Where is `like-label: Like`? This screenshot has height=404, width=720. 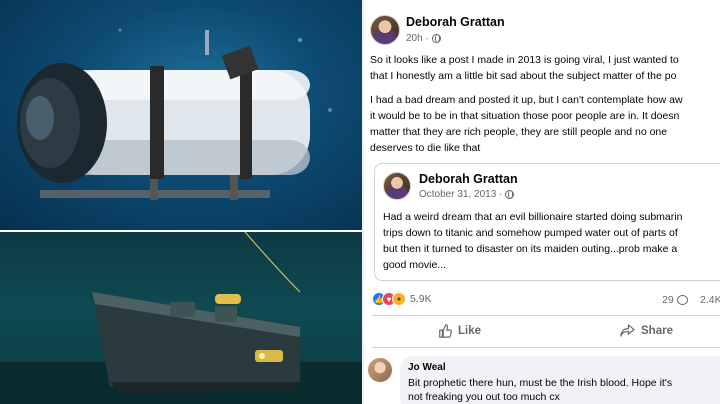
like-label: Like is located at coordinates (470, 331).